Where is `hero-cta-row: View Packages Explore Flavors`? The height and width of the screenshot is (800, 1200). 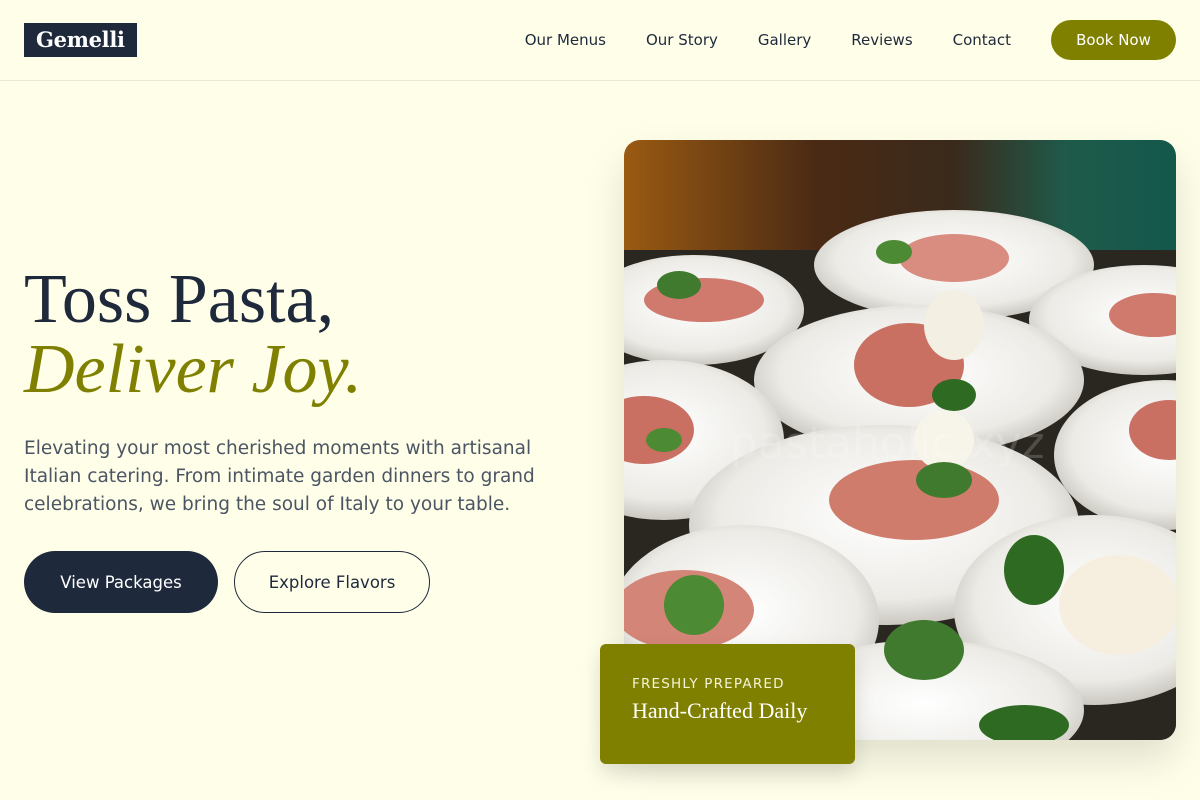 hero-cta-row: View Packages Explore Flavors is located at coordinates (294, 582).